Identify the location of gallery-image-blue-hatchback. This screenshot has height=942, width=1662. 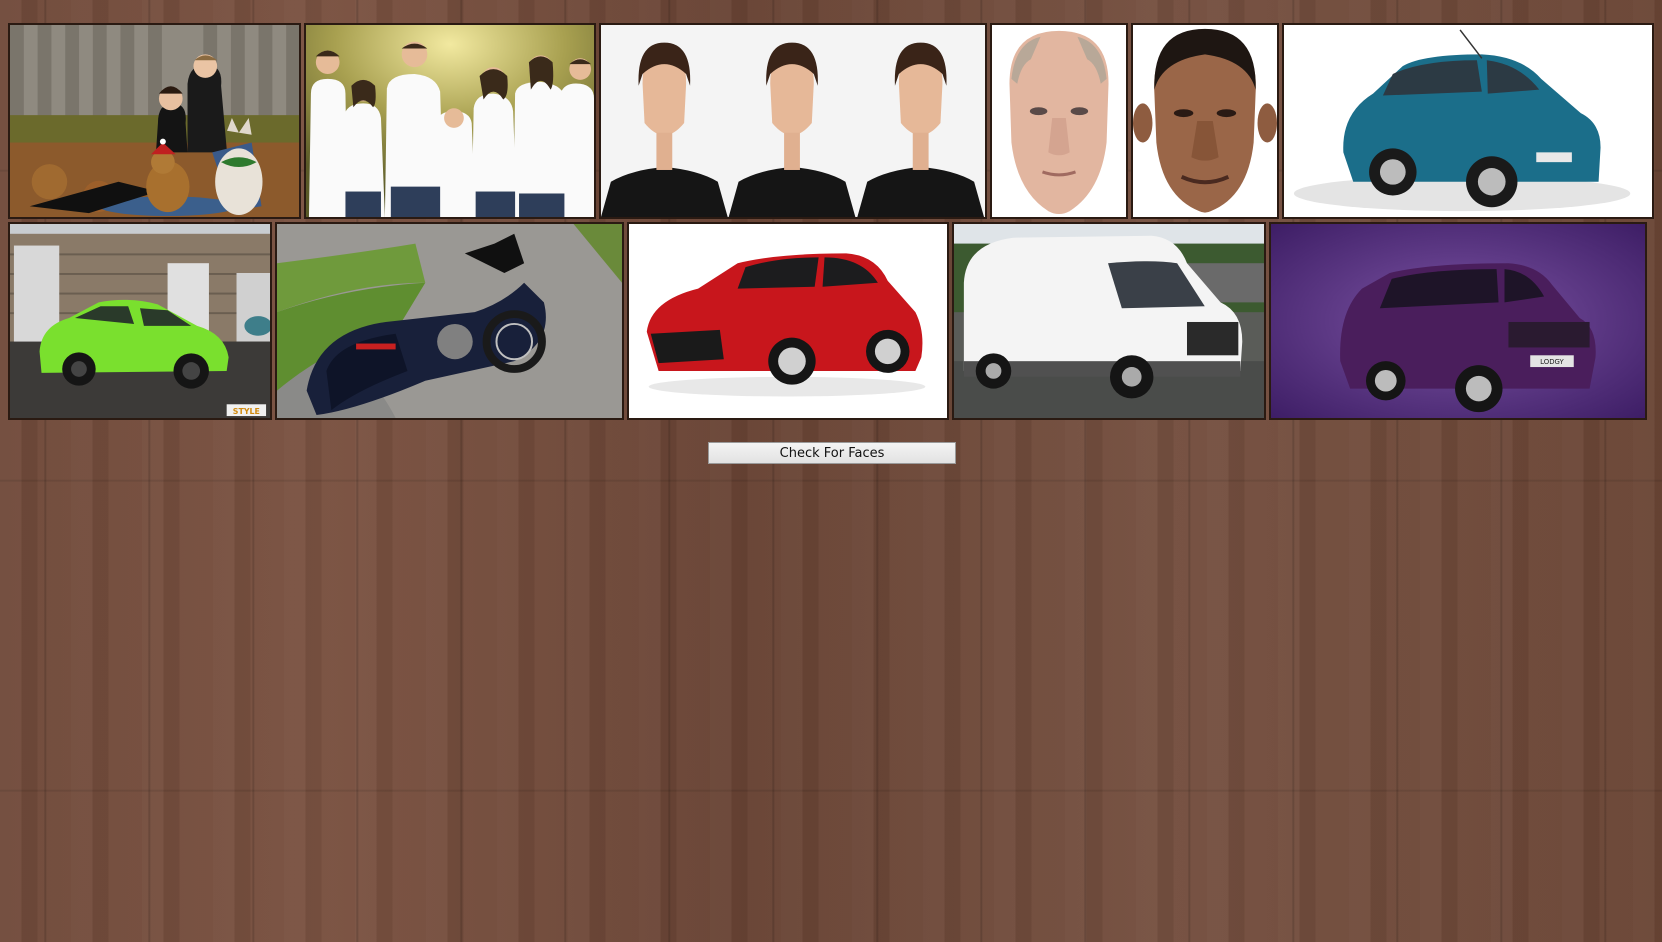
(1468, 121).